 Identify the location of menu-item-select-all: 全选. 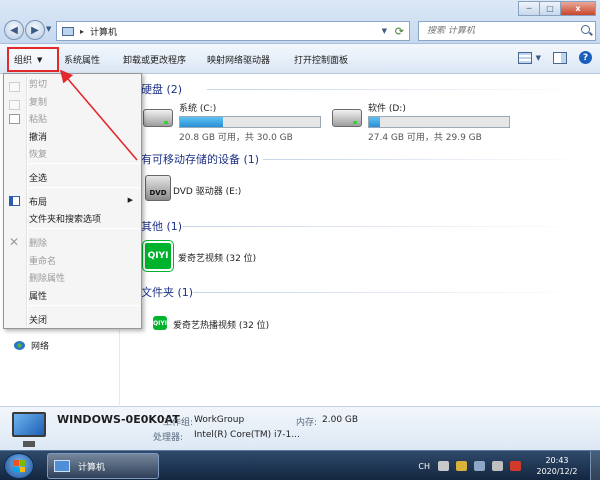
(38, 177).